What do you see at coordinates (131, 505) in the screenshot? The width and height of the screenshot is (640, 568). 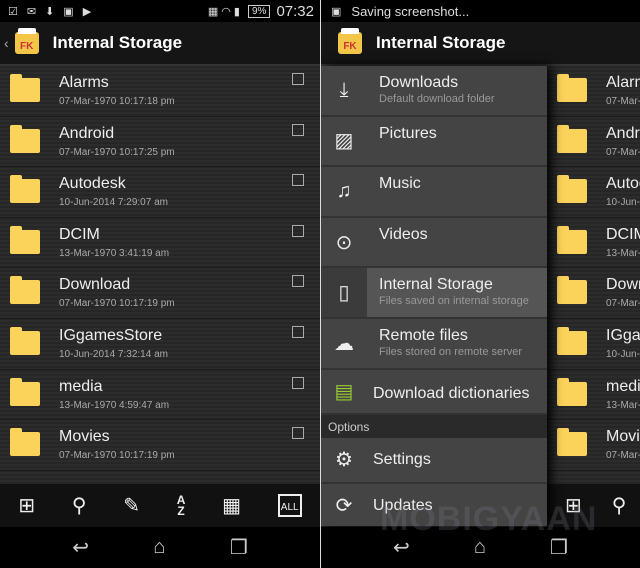 I see `edit-icon: ✎` at bounding box center [131, 505].